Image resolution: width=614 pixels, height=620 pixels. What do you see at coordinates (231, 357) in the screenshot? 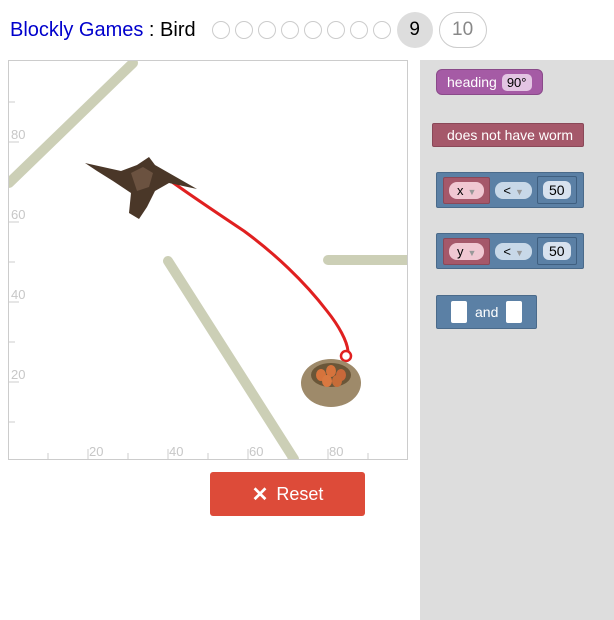
I see `wall-diagonal` at bounding box center [231, 357].